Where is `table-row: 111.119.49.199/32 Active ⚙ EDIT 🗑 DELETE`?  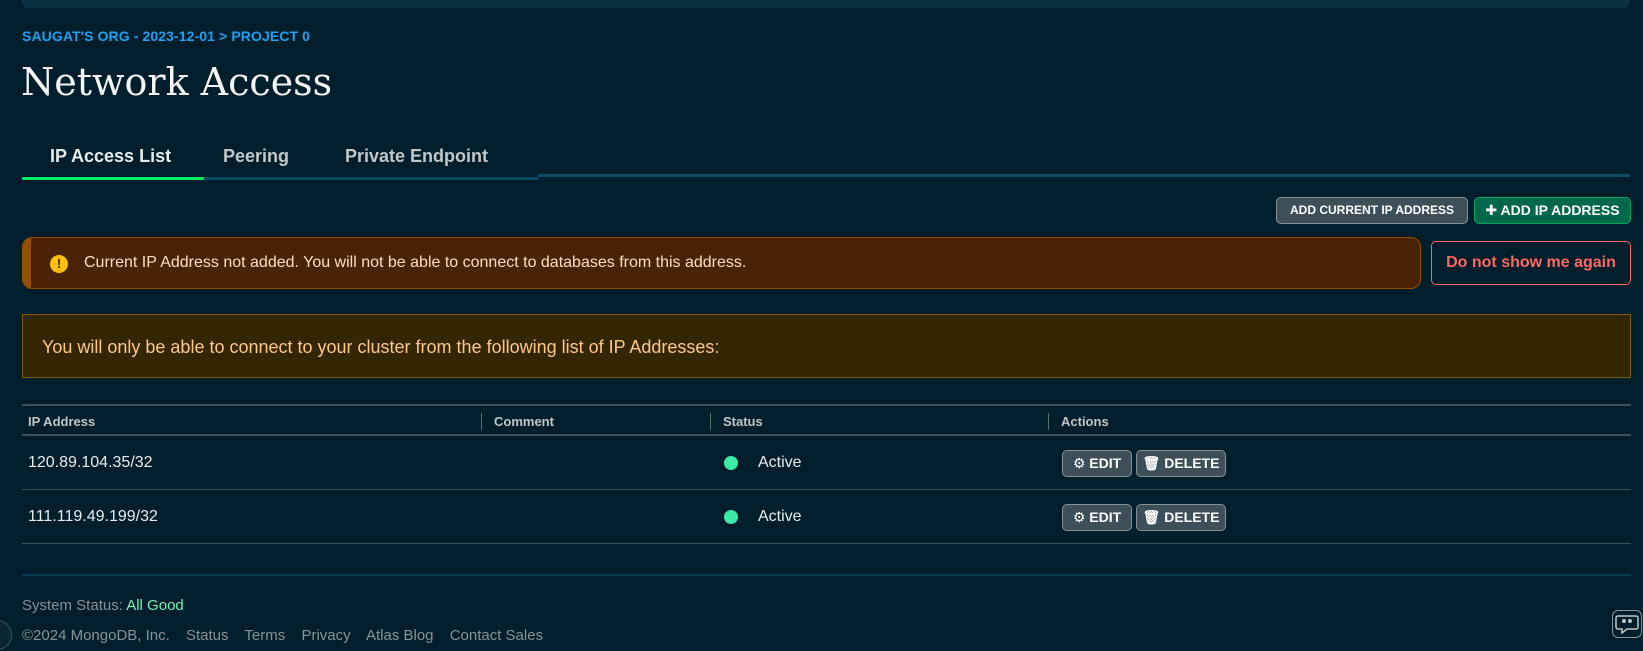
table-row: 111.119.49.199/32 Active ⚙ EDIT 🗑 DELETE is located at coordinates (826, 517).